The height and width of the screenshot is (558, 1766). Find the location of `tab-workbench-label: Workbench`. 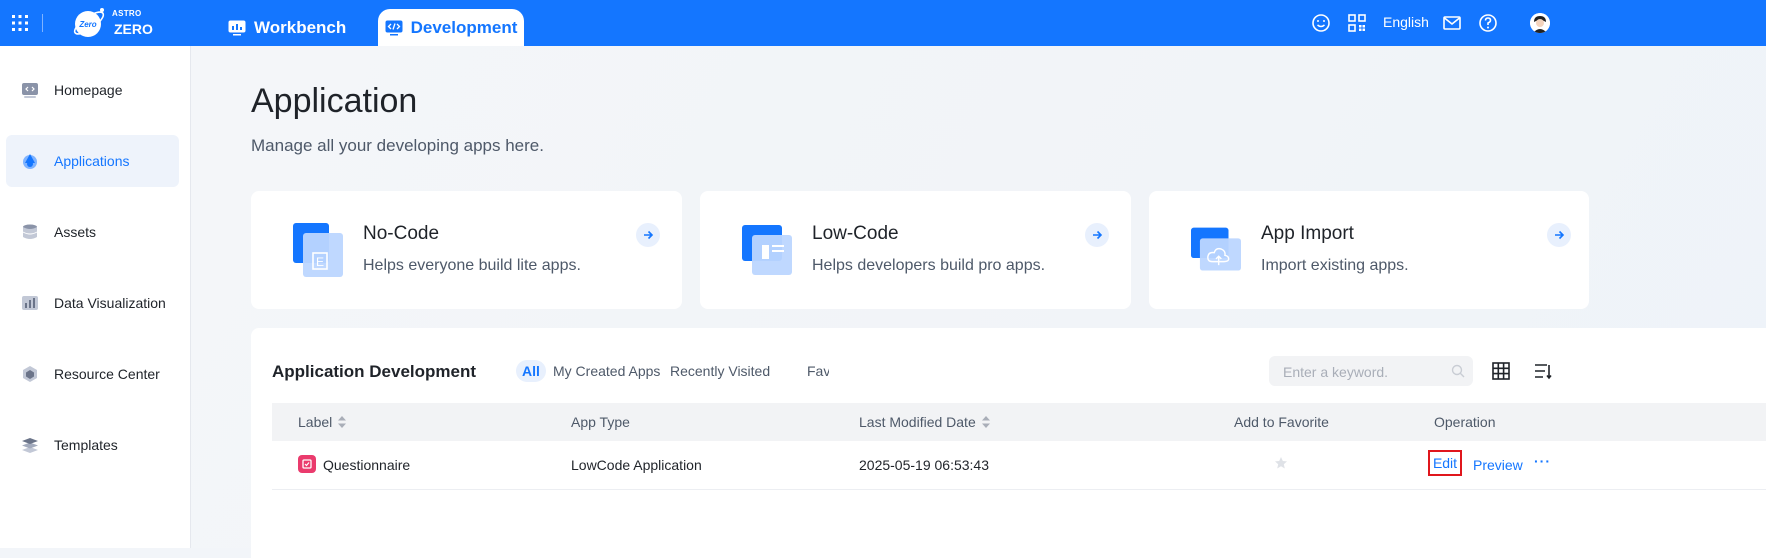

tab-workbench-label: Workbench is located at coordinates (300, 27).